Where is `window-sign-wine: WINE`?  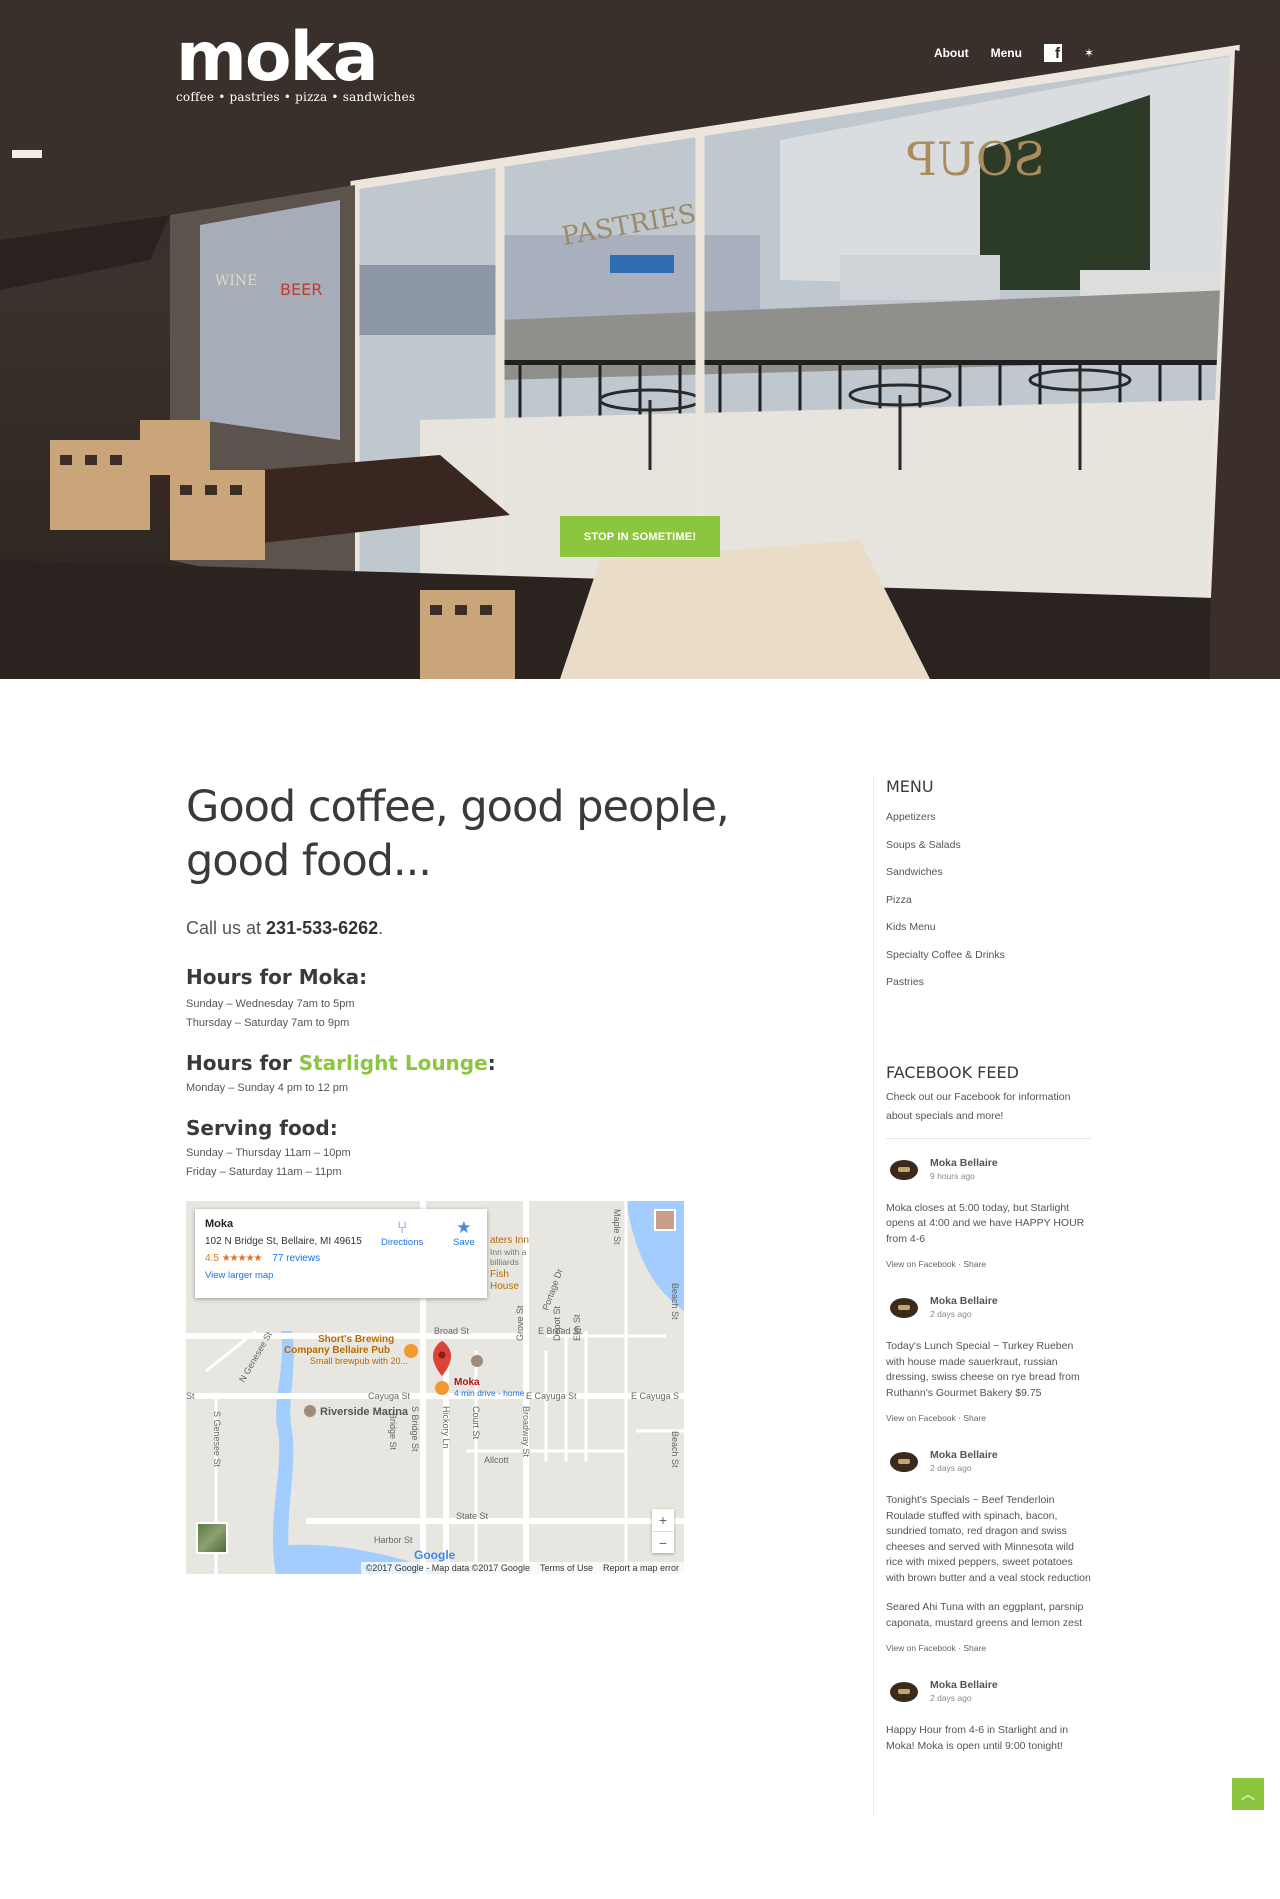 window-sign-wine: WINE is located at coordinates (236, 281).